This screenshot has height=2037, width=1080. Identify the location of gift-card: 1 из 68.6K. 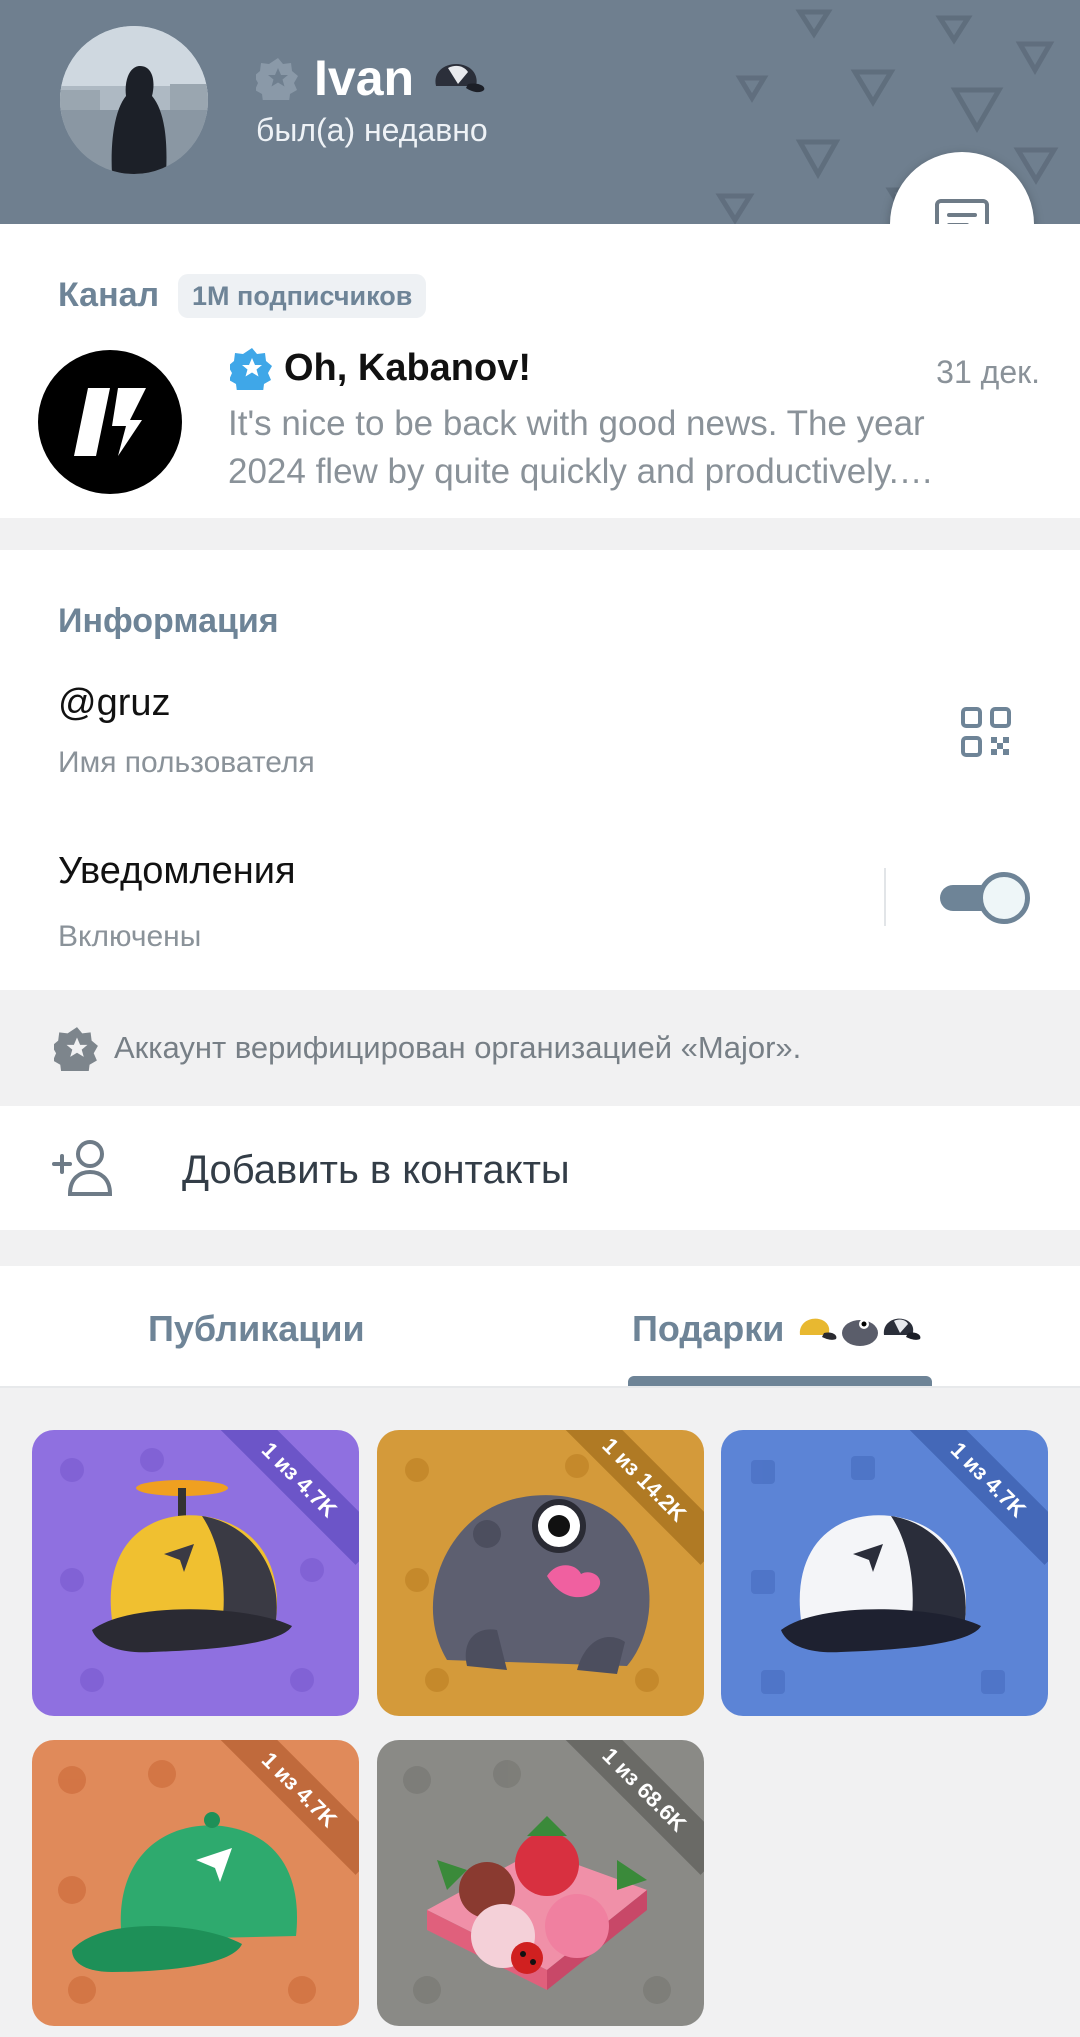
(540, 1883).